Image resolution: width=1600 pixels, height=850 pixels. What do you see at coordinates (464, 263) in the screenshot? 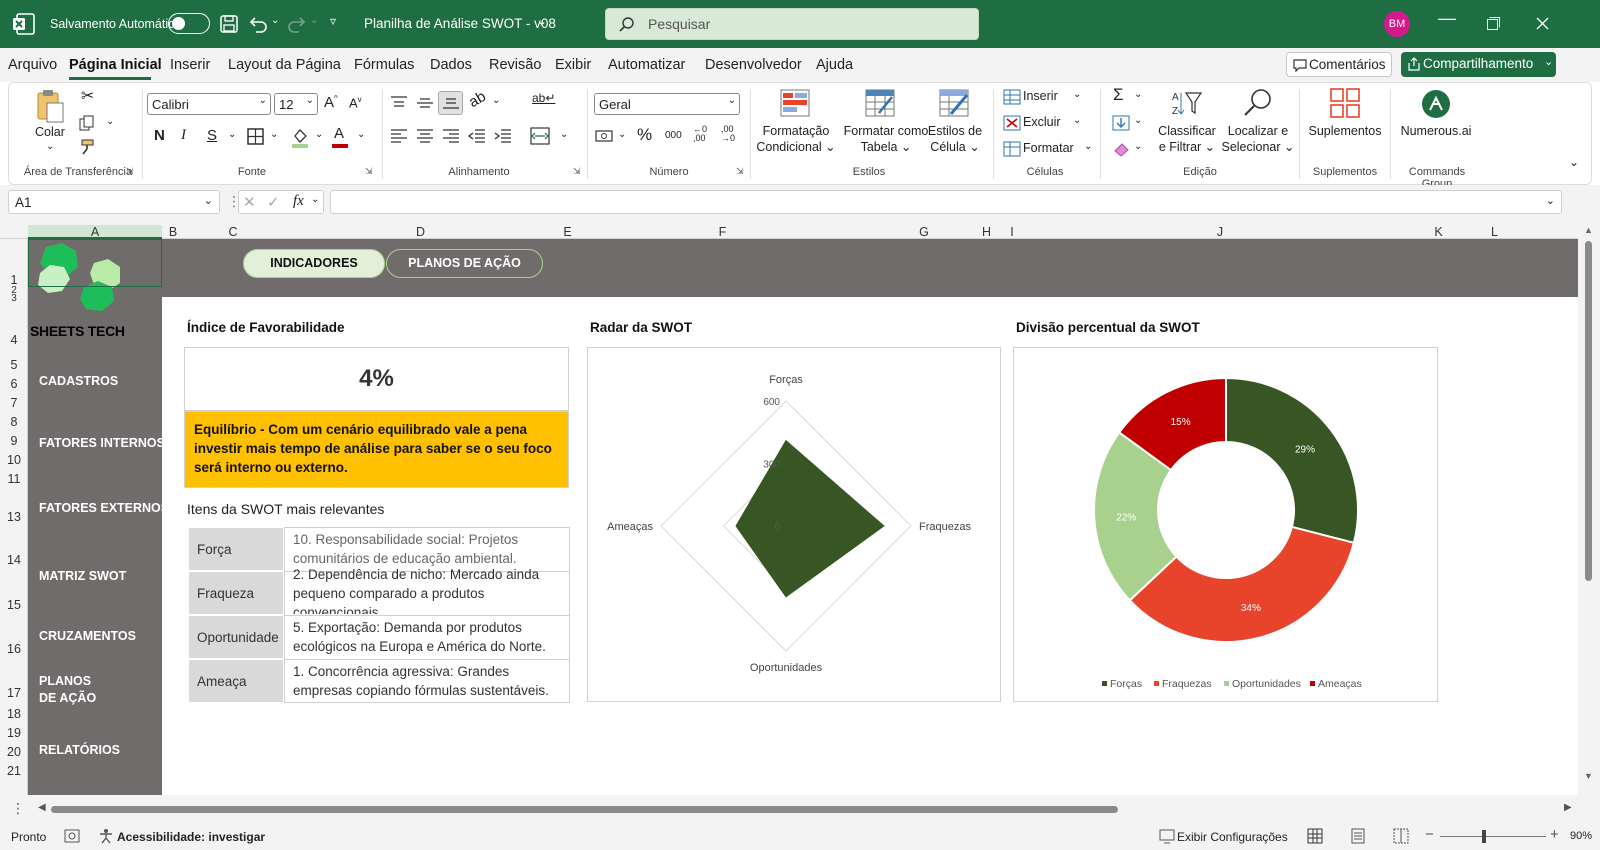
I see `action-plans-button: PLANOS DE AÇÃO` at bounding box center [464, 263].